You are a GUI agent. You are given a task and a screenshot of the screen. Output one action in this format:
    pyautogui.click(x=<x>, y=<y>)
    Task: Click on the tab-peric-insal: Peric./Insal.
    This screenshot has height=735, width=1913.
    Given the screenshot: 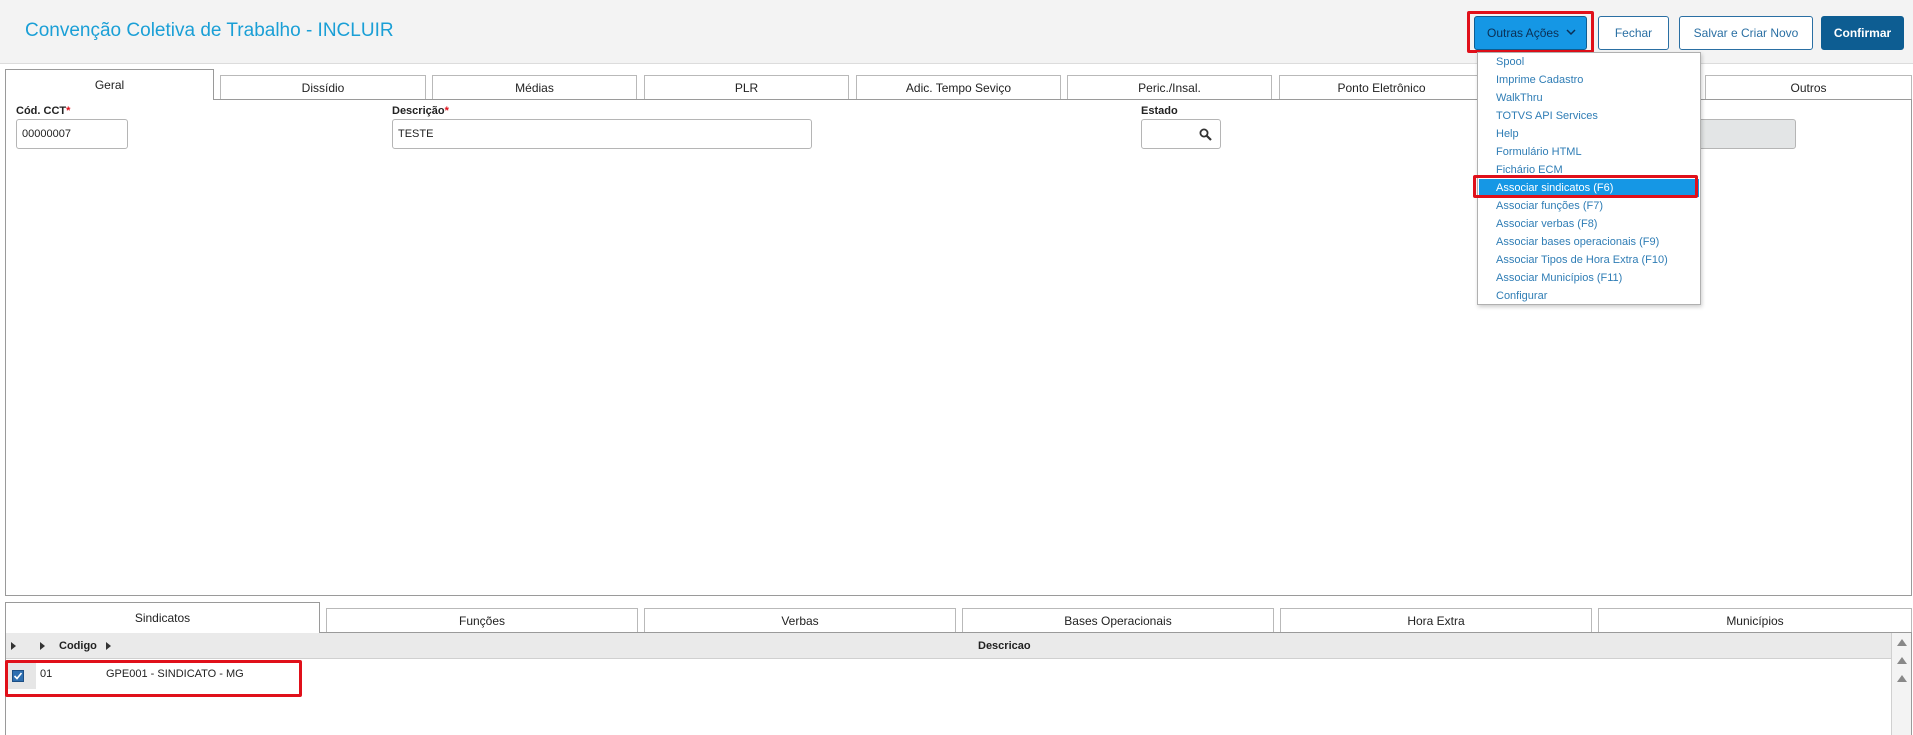 What is the action you would take?
    pyautogui.click(x=1169, y=87)
    